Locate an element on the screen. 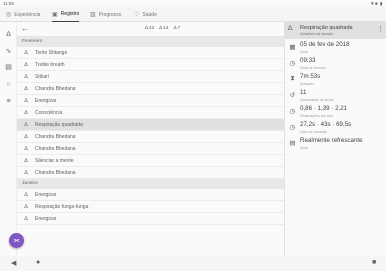 This screenshot has width=386, height=271. detail-field: ▤ Realmente refrescante Nota is located at coordinates (335, 144).